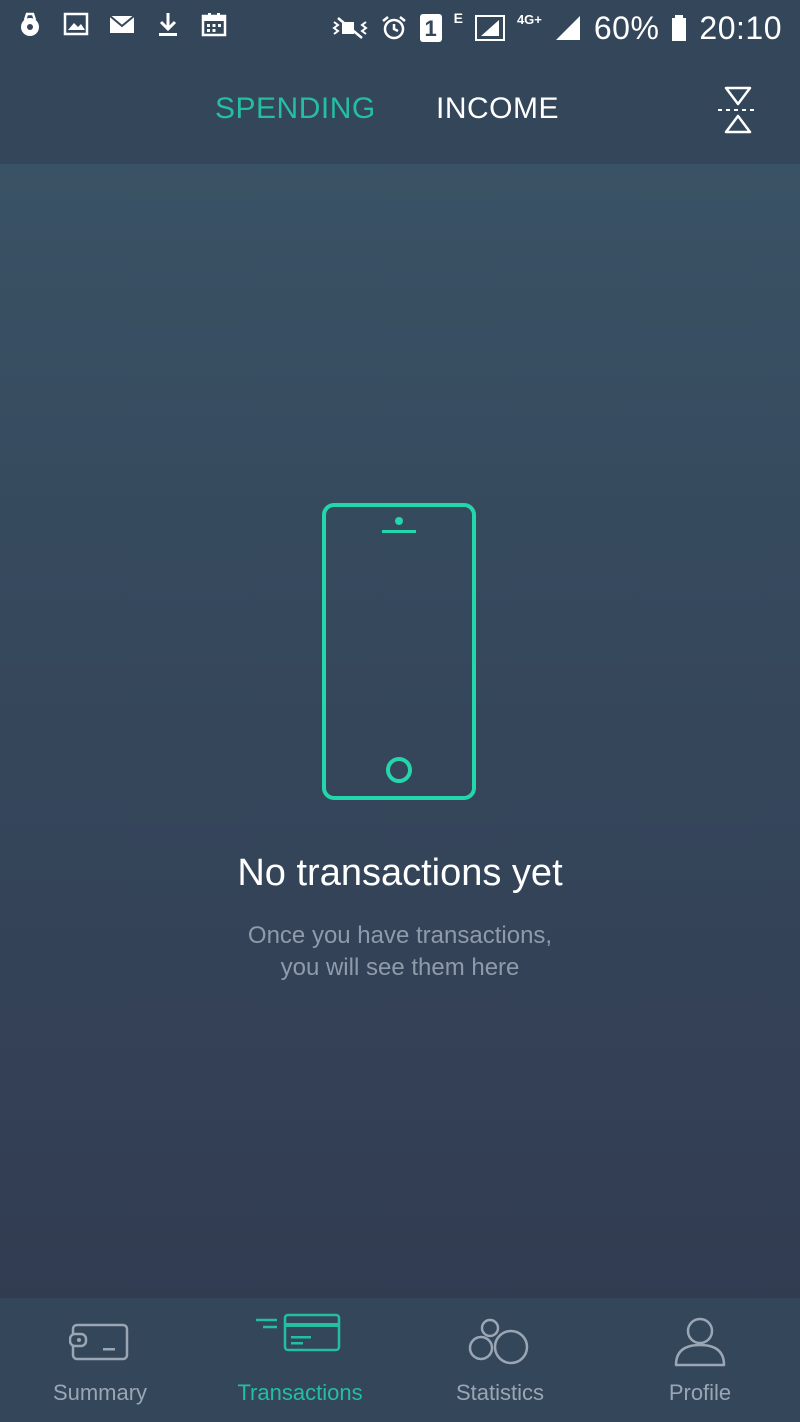 The width and height of the screenshot is (800, 1422). What do you see at coordinates (399, 651) in the screenshot?
I see `smartphone-icon` at bounding box center [399, 651].